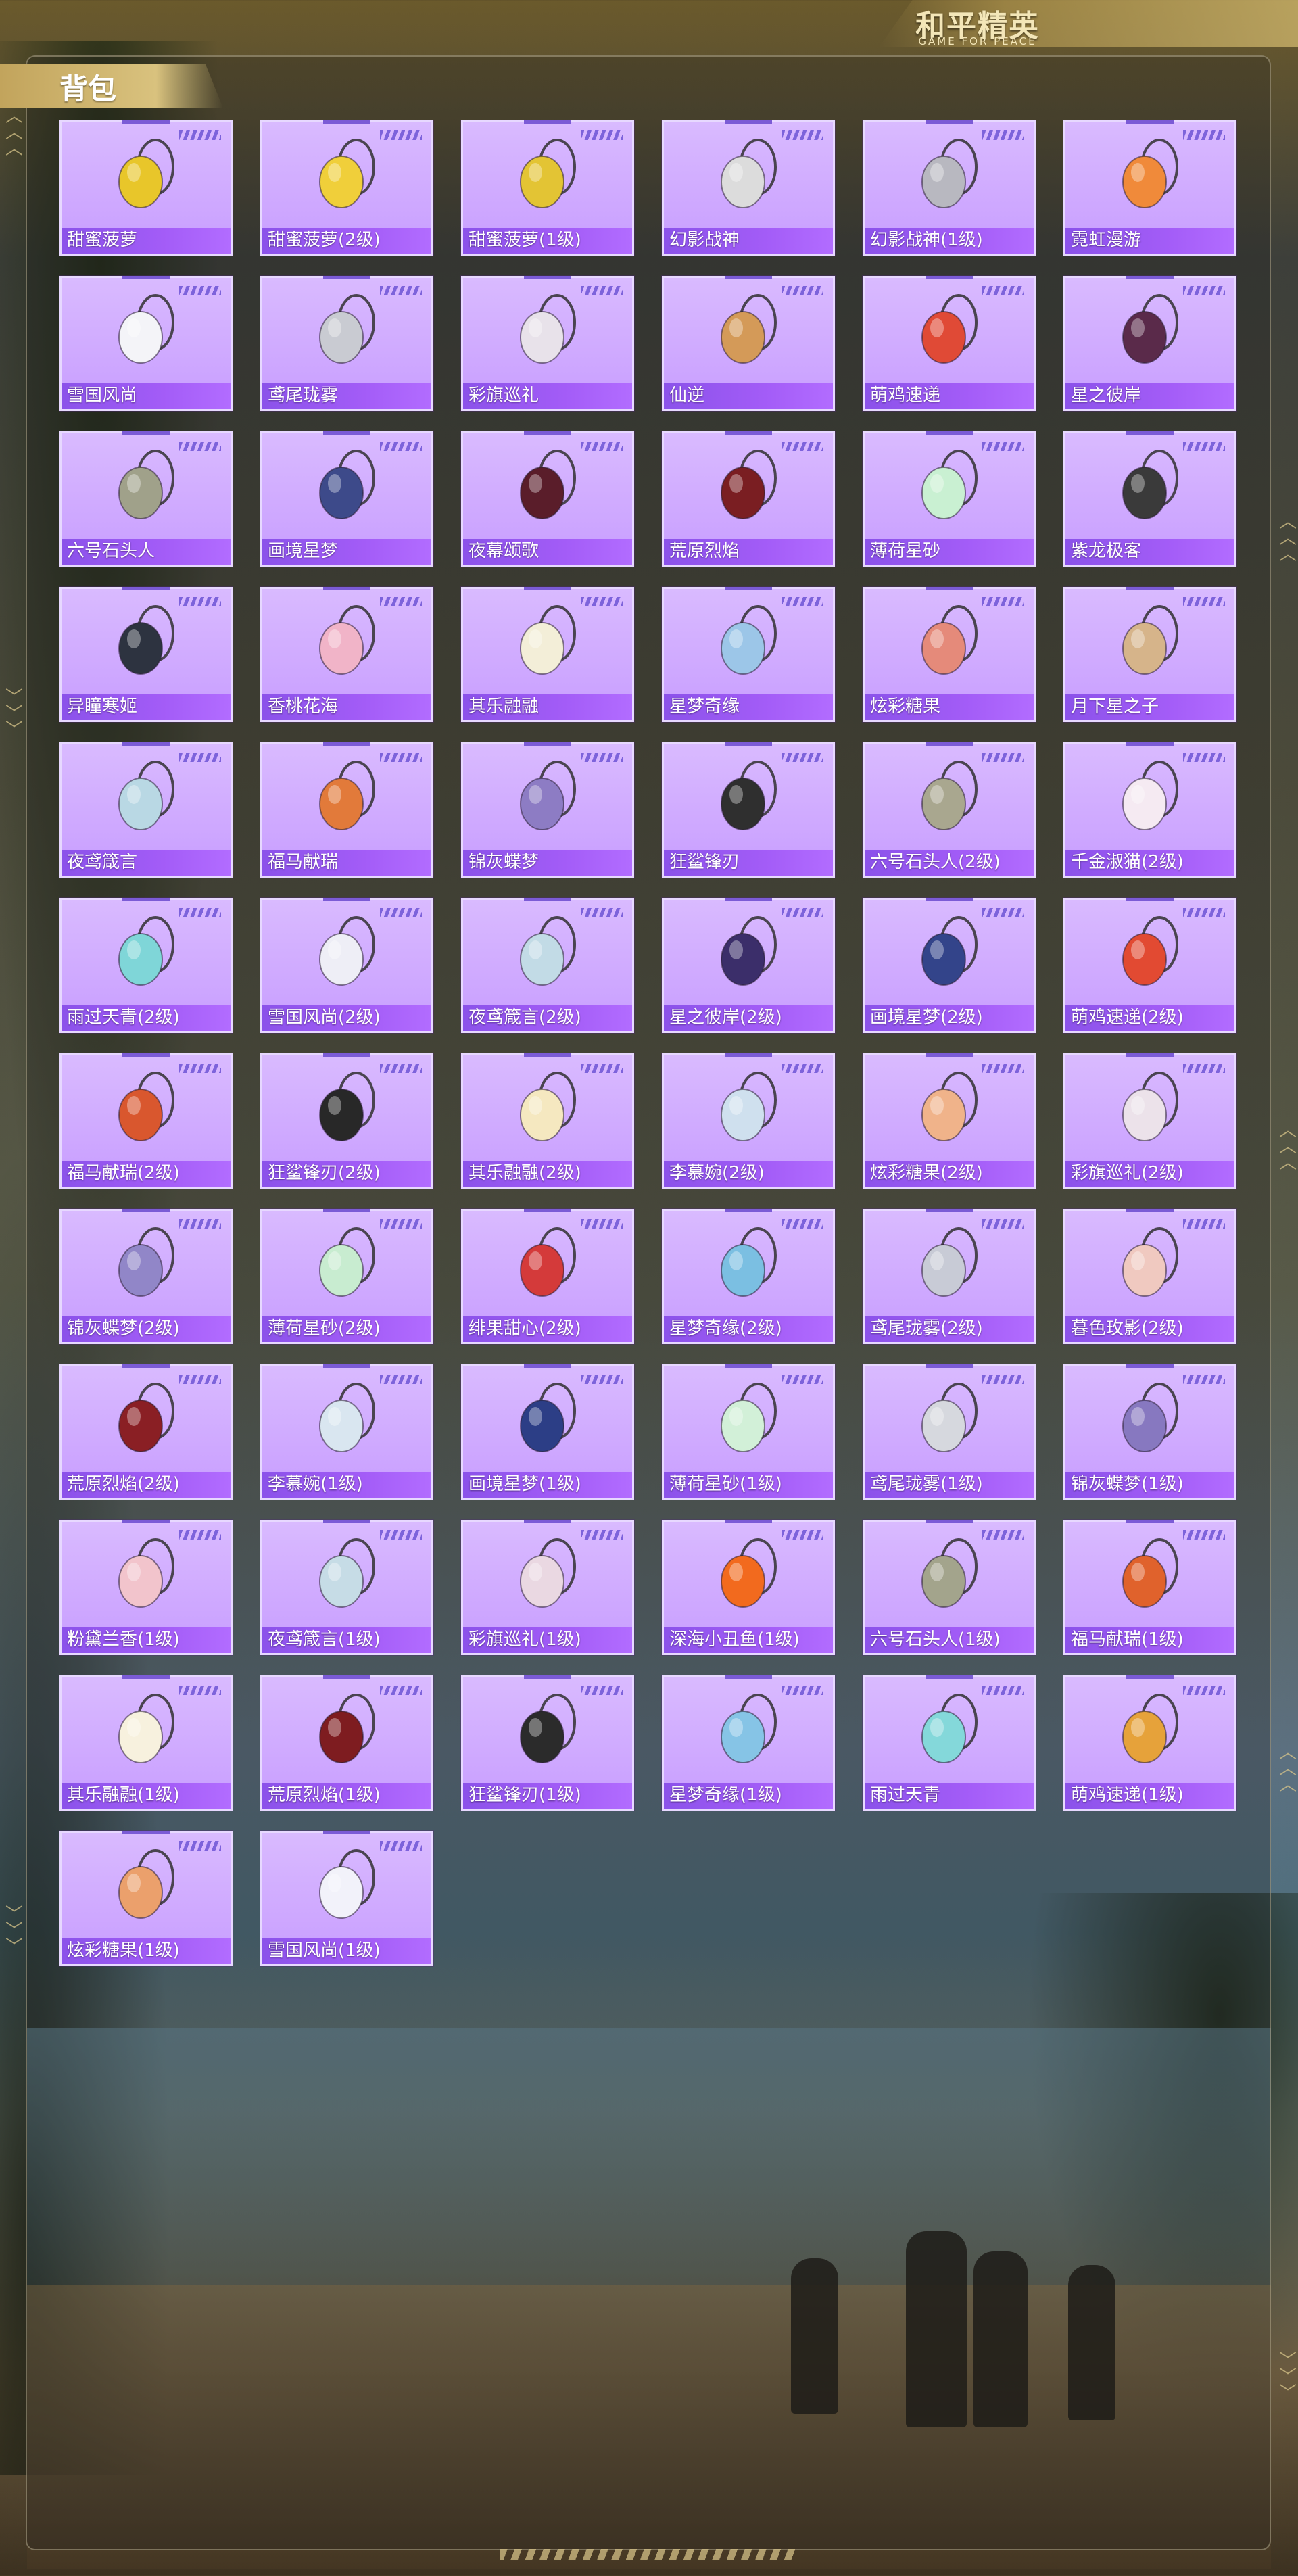 The image size is (1298, 2576). I want to click on item-card: 其乐融融(2级), so click(547, 1121).